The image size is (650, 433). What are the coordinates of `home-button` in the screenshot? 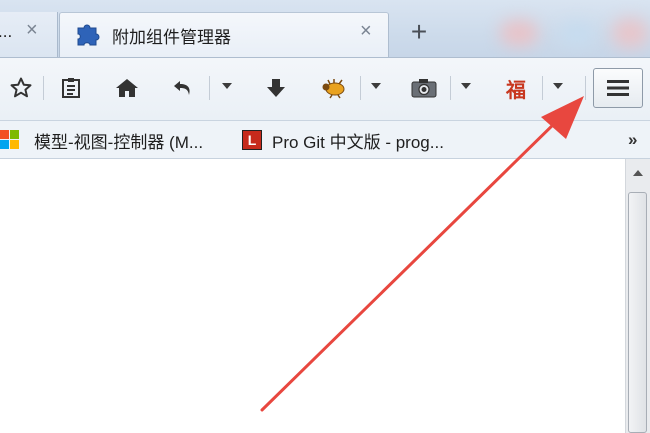 It's located at (127, 88).